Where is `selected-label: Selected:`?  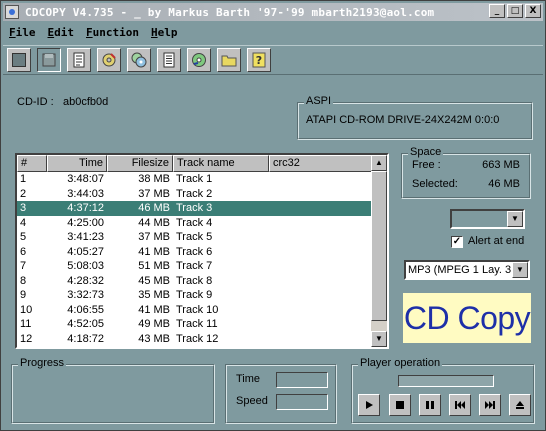
selected-label: Selected: is located at coordinates (435, 184).